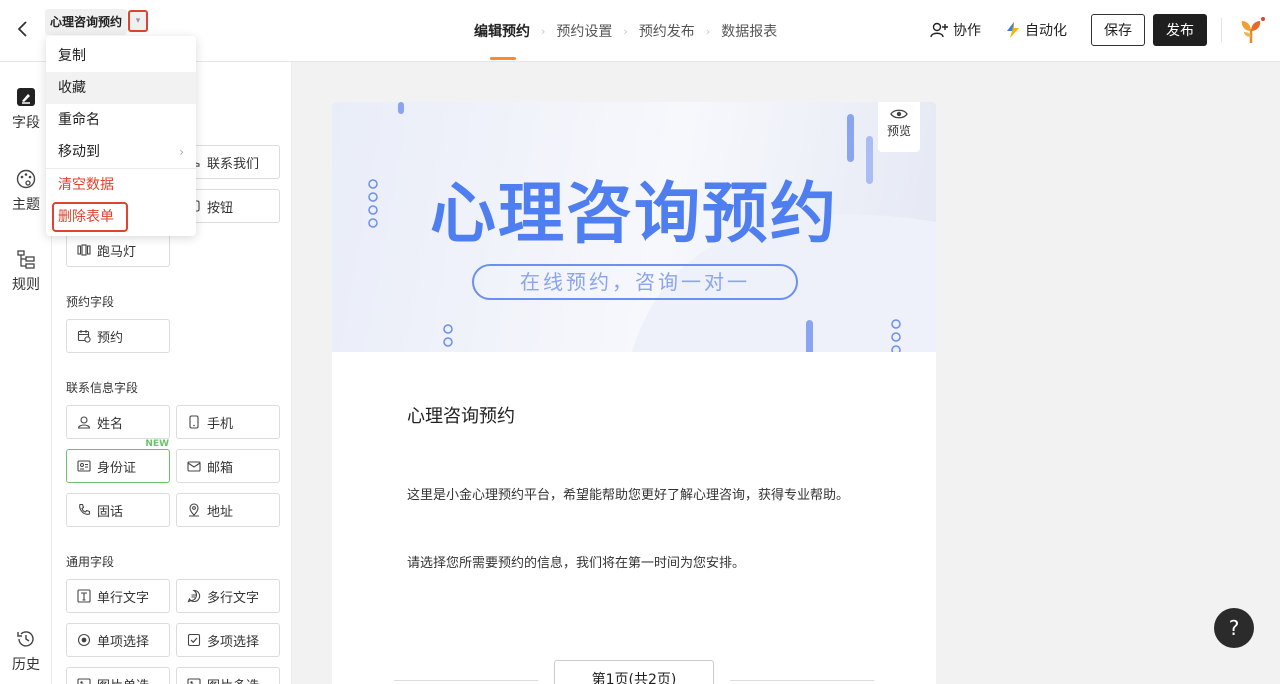 This screenshot has width=1280, height=684. I want to click on collaborate-button: 协作, so click(955, 30).